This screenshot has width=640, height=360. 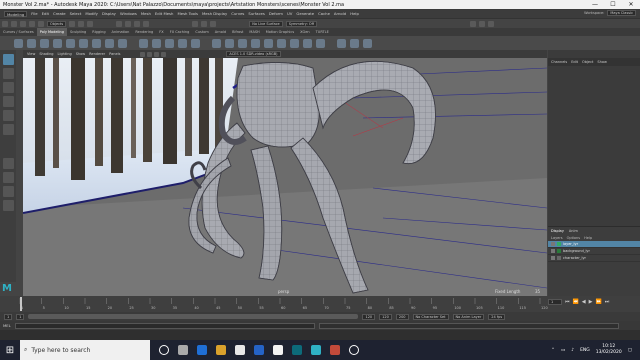 What do you see at coordinates (46, 54) in the screenshot?
I see `viewport-menu-shading: Shading` at bounding box center [46, 54].